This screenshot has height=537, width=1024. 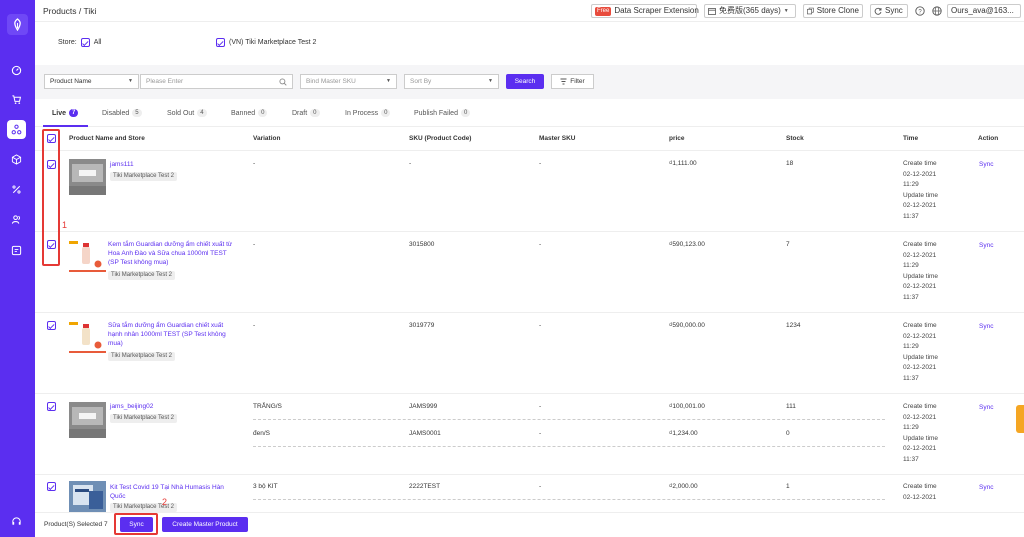 What do you see at coordinates (205, 524) in the screenshot?
I see `create-master-product-button: Create Master Product` at bounding box center [205, 524].